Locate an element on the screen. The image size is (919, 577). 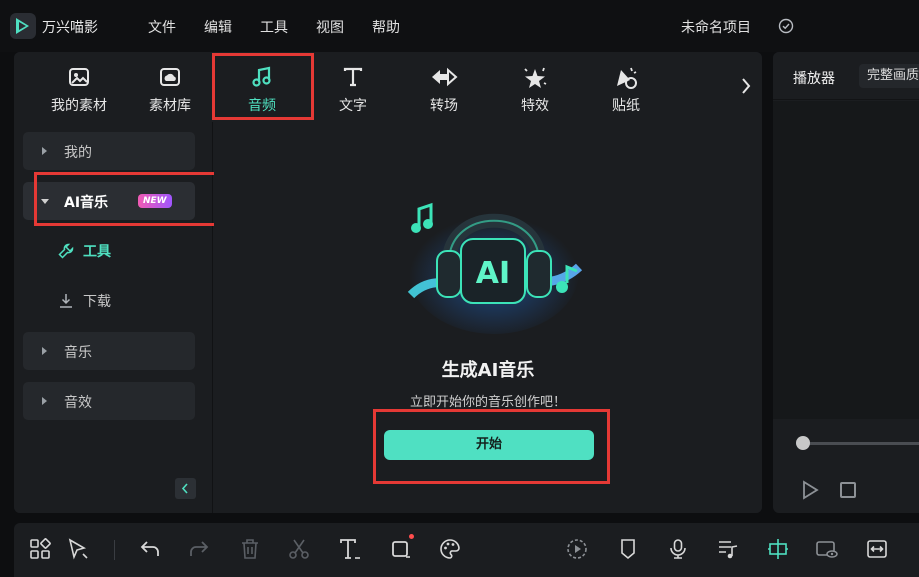
cloud-library-icon is located at coordinates (170, 77).